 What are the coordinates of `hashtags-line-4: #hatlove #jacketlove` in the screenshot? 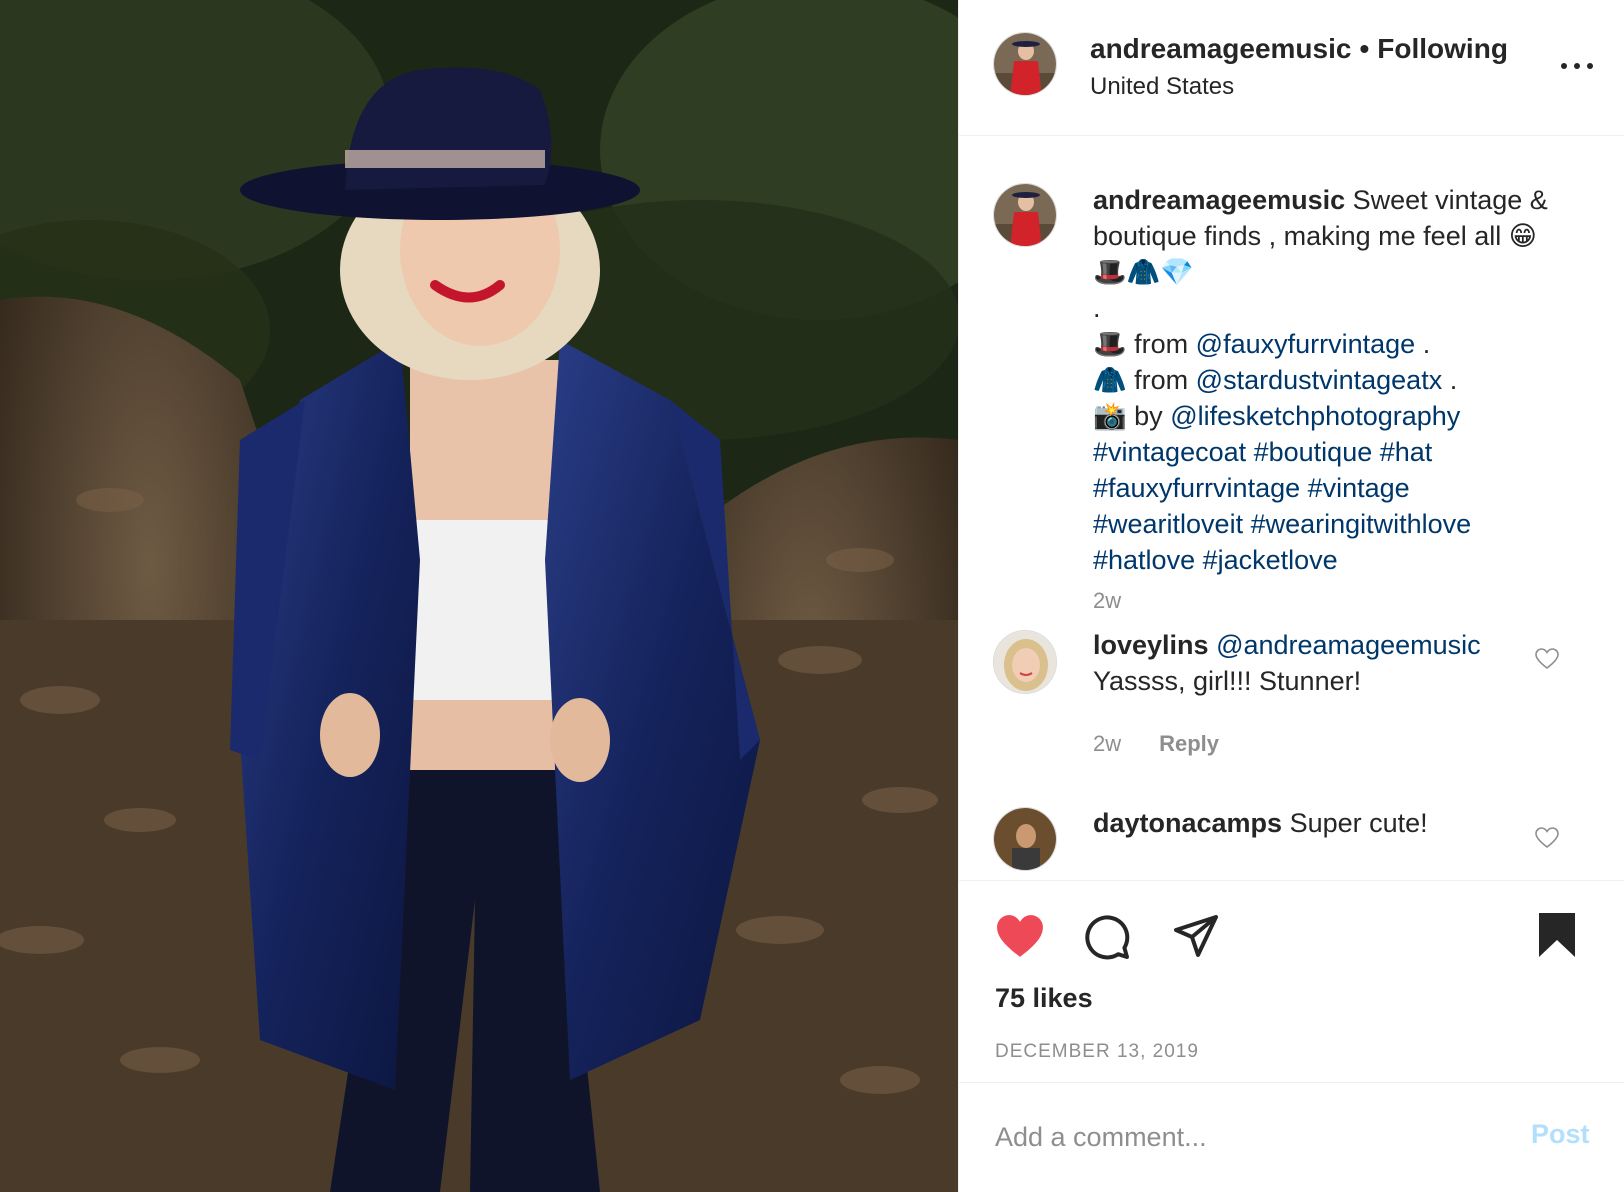 It's located at (1343, 560).